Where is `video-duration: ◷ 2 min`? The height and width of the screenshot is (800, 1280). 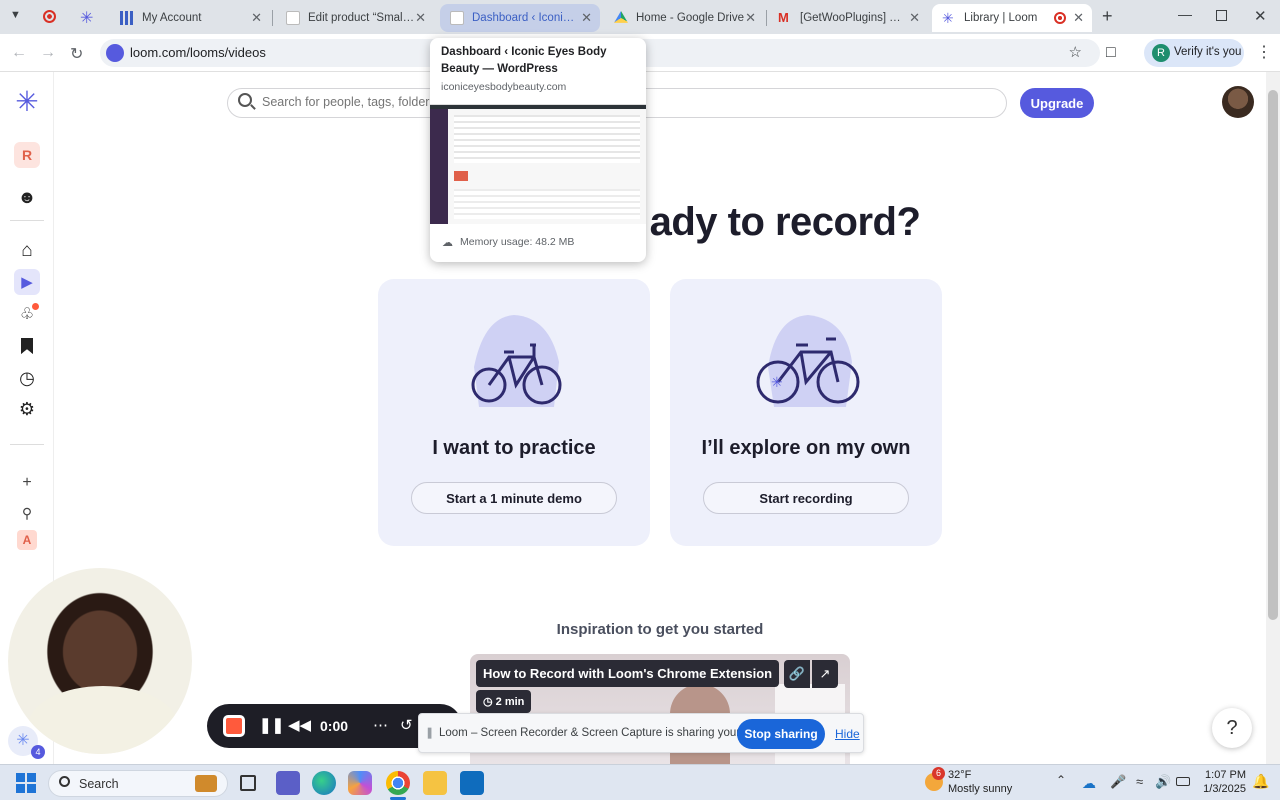 video-duration: ◷ 2 min is located at coordinates (504, 701).